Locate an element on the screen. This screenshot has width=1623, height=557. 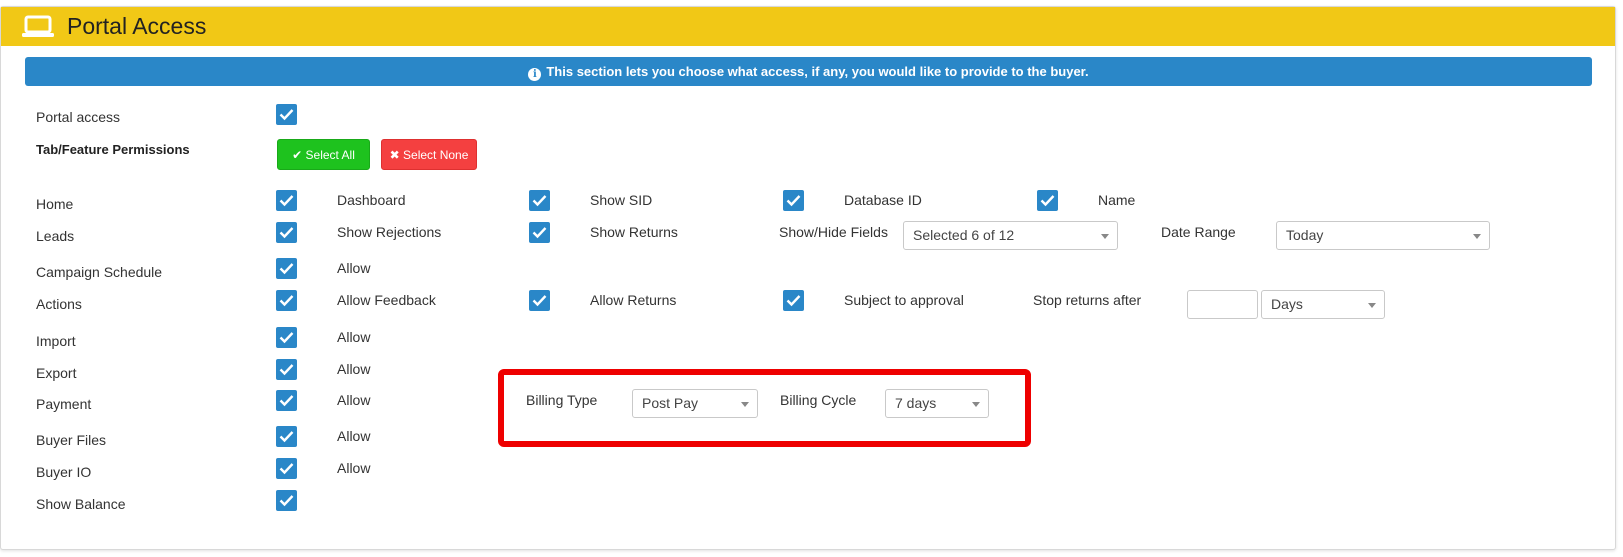
show-balance-checkbox is located at coordinates (286, 500).